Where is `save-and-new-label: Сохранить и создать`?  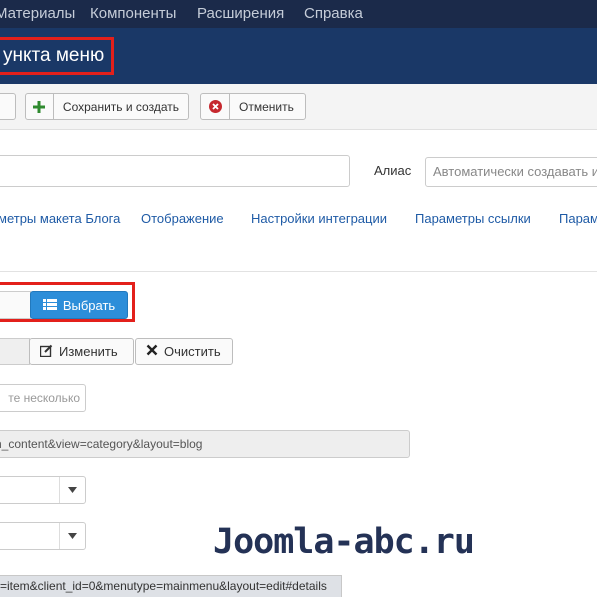 save-and-new-label: Сохранить и создать is located at coordinates (120, 106).